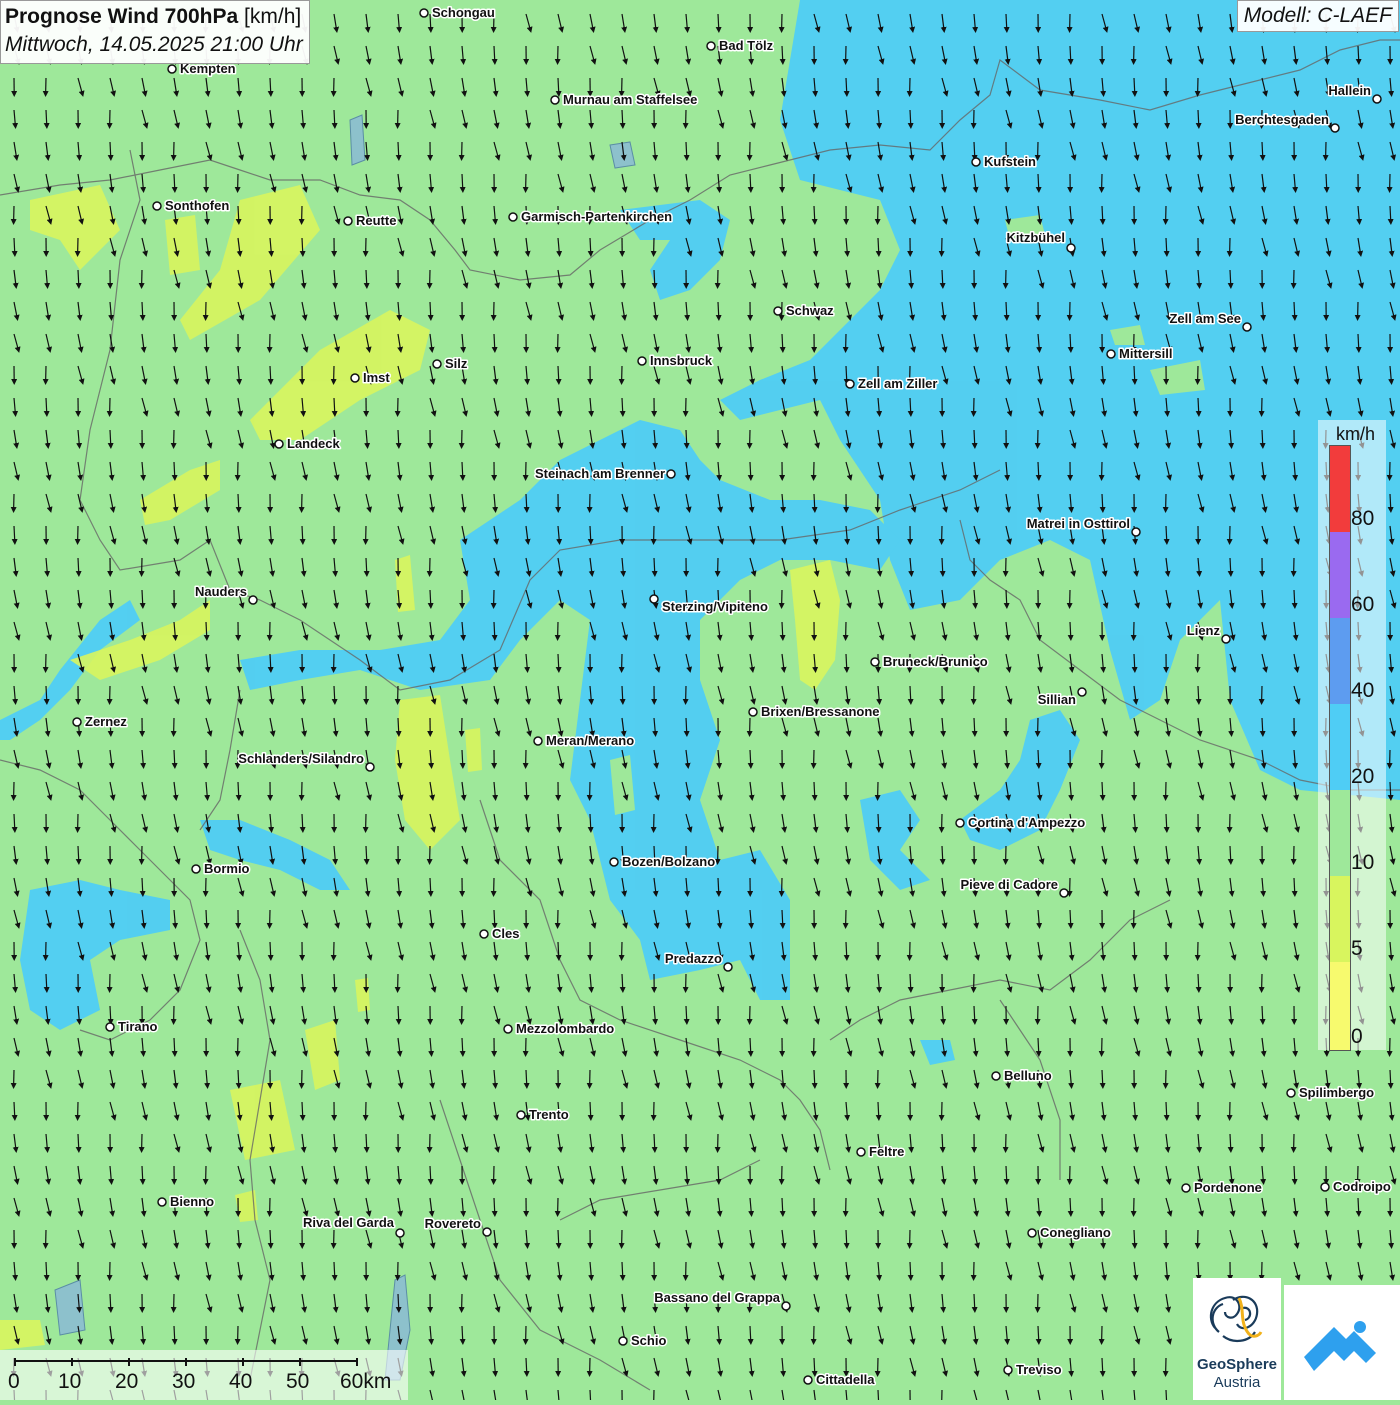 Image resolution: width=1400 pixels, height=1405 pixels. Describe the element at coordinates (1237, 1364) in the screenshot. I see `geosphere-logo-name: GeoSphere` at that location.